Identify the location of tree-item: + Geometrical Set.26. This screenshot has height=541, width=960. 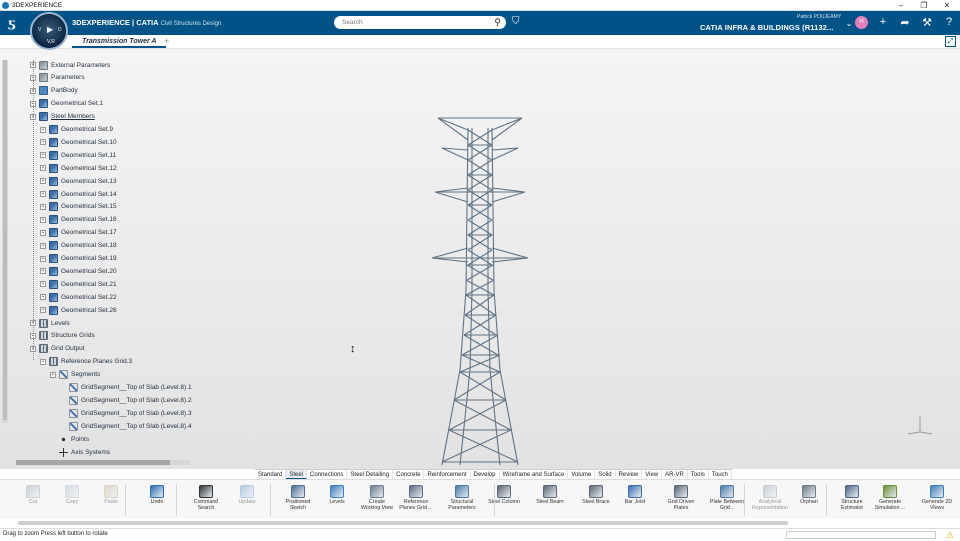
(78, 310).